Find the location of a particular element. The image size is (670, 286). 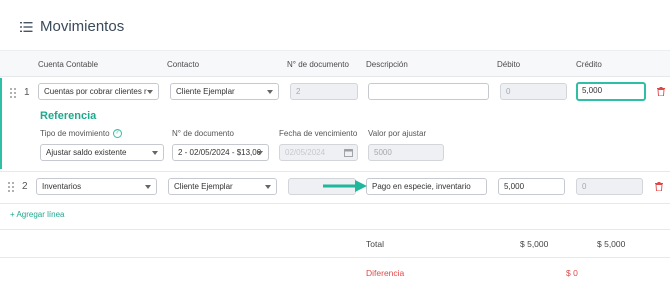

header-contacto: Contacto is located at coordinates (183, 64).